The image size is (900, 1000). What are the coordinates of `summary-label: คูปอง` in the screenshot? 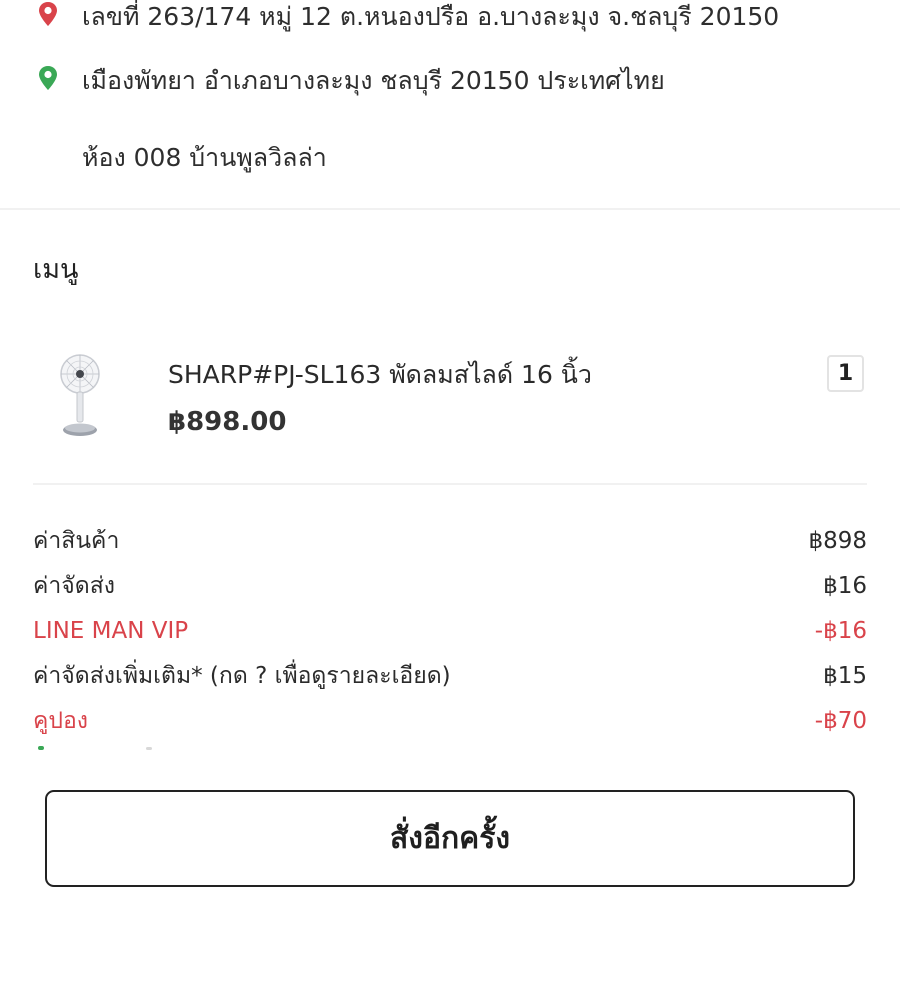 It's located at (61, 721).